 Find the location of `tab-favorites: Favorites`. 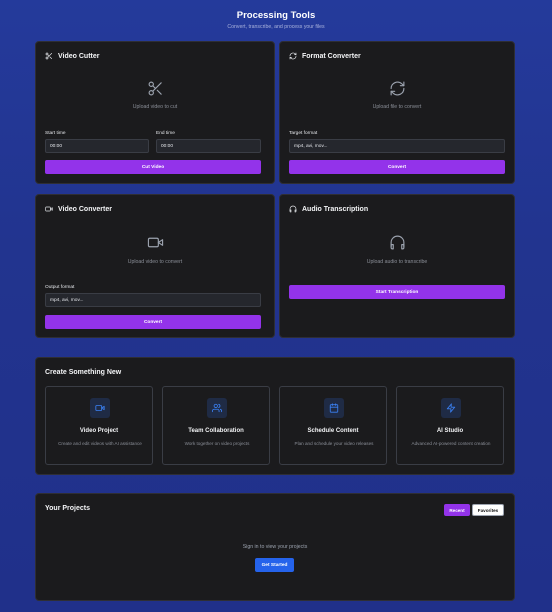

tab-favorites: Favorites is located at coordinates (488, 510).